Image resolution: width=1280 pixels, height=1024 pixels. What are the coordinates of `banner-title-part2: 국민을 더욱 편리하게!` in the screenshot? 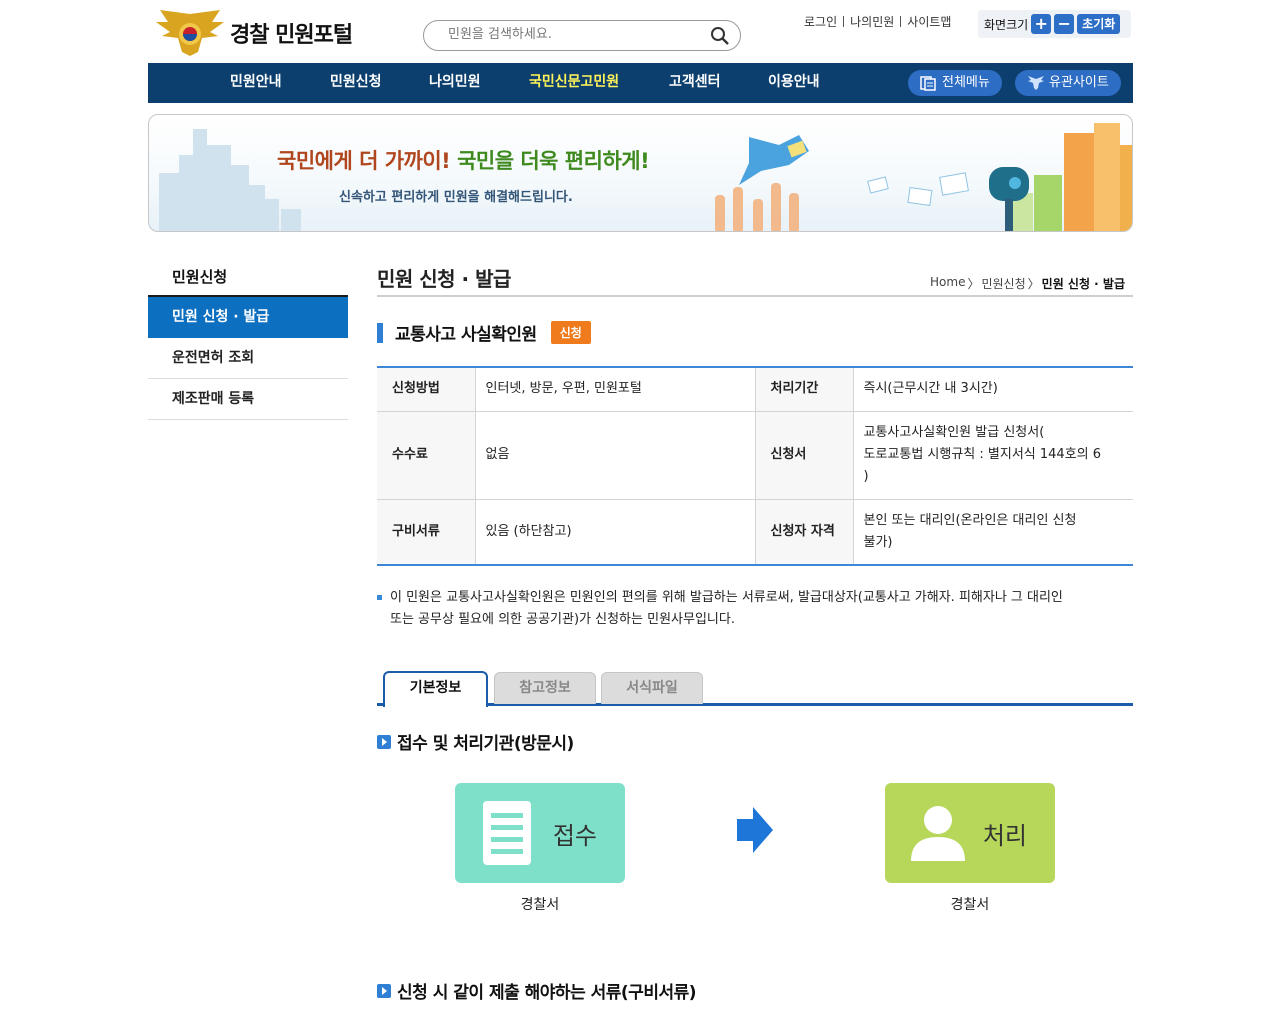 It's located at (553, 161).